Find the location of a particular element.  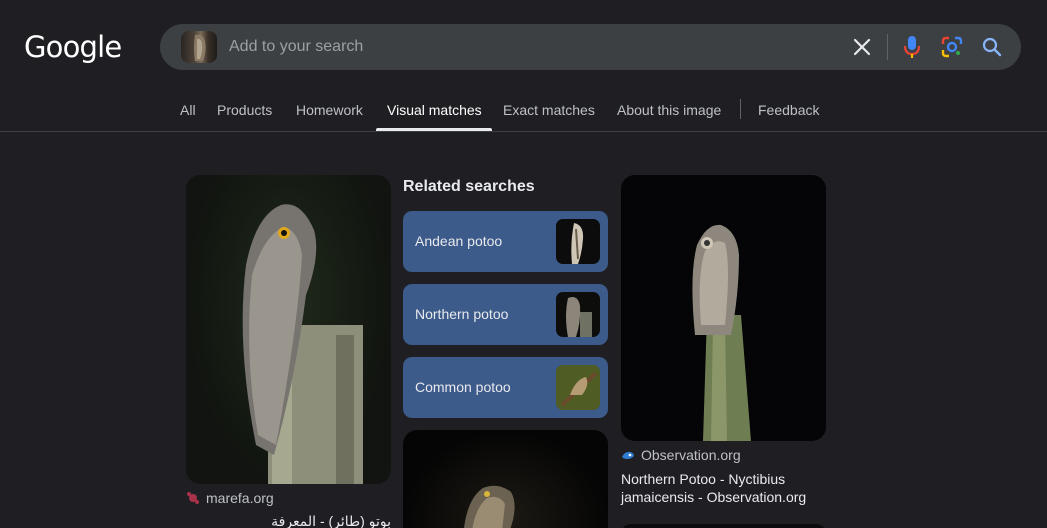

voice-search-button is located at coordinates (912, 47).